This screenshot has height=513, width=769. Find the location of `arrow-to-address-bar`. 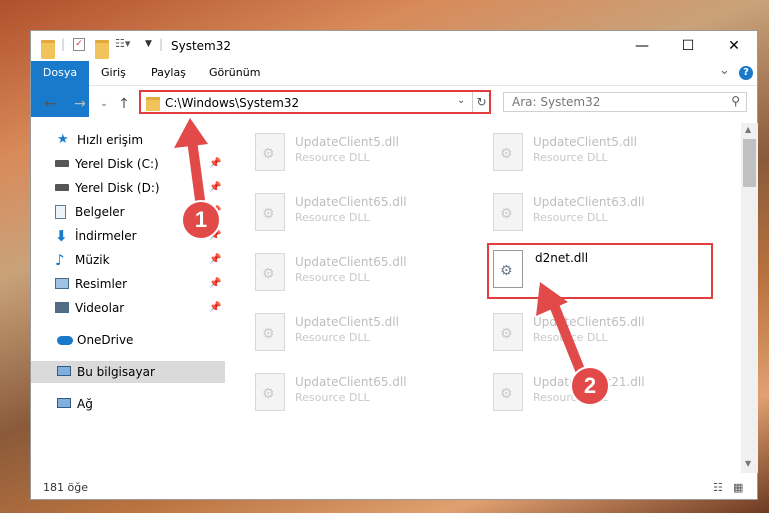

arrow-to-address-bar is located at coordinates (191, 161).